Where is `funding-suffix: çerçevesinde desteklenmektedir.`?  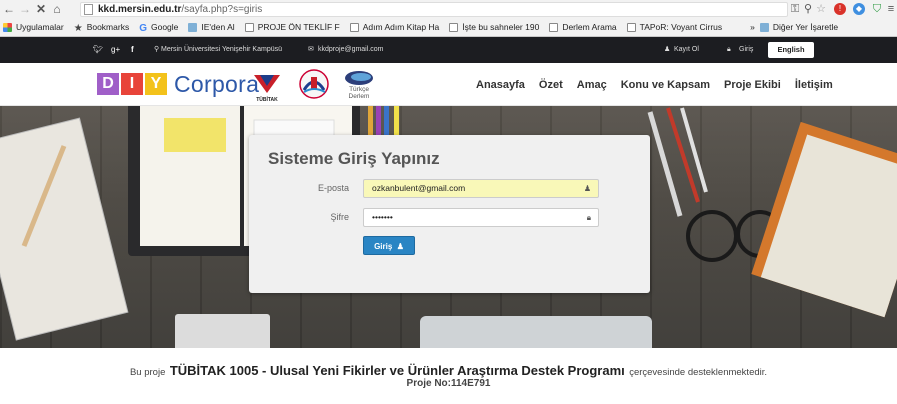 funding-suffix: çerçevesinde desteklenmektedir. is located at coordinates (698, 372).